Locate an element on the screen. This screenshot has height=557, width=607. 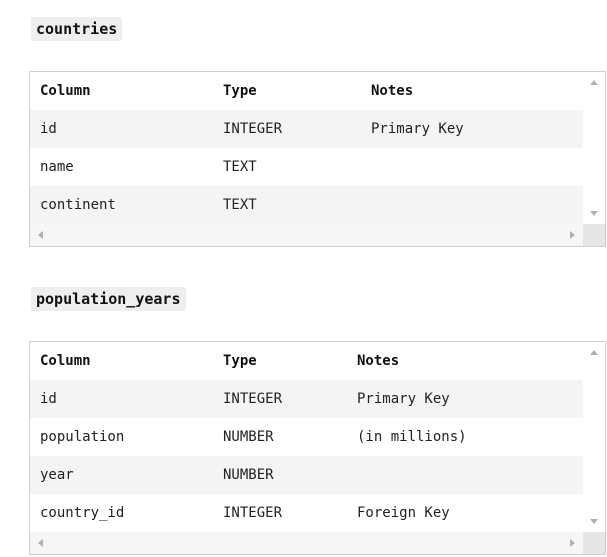
table-row: year NUMBER is located at coordinates (306, 475).